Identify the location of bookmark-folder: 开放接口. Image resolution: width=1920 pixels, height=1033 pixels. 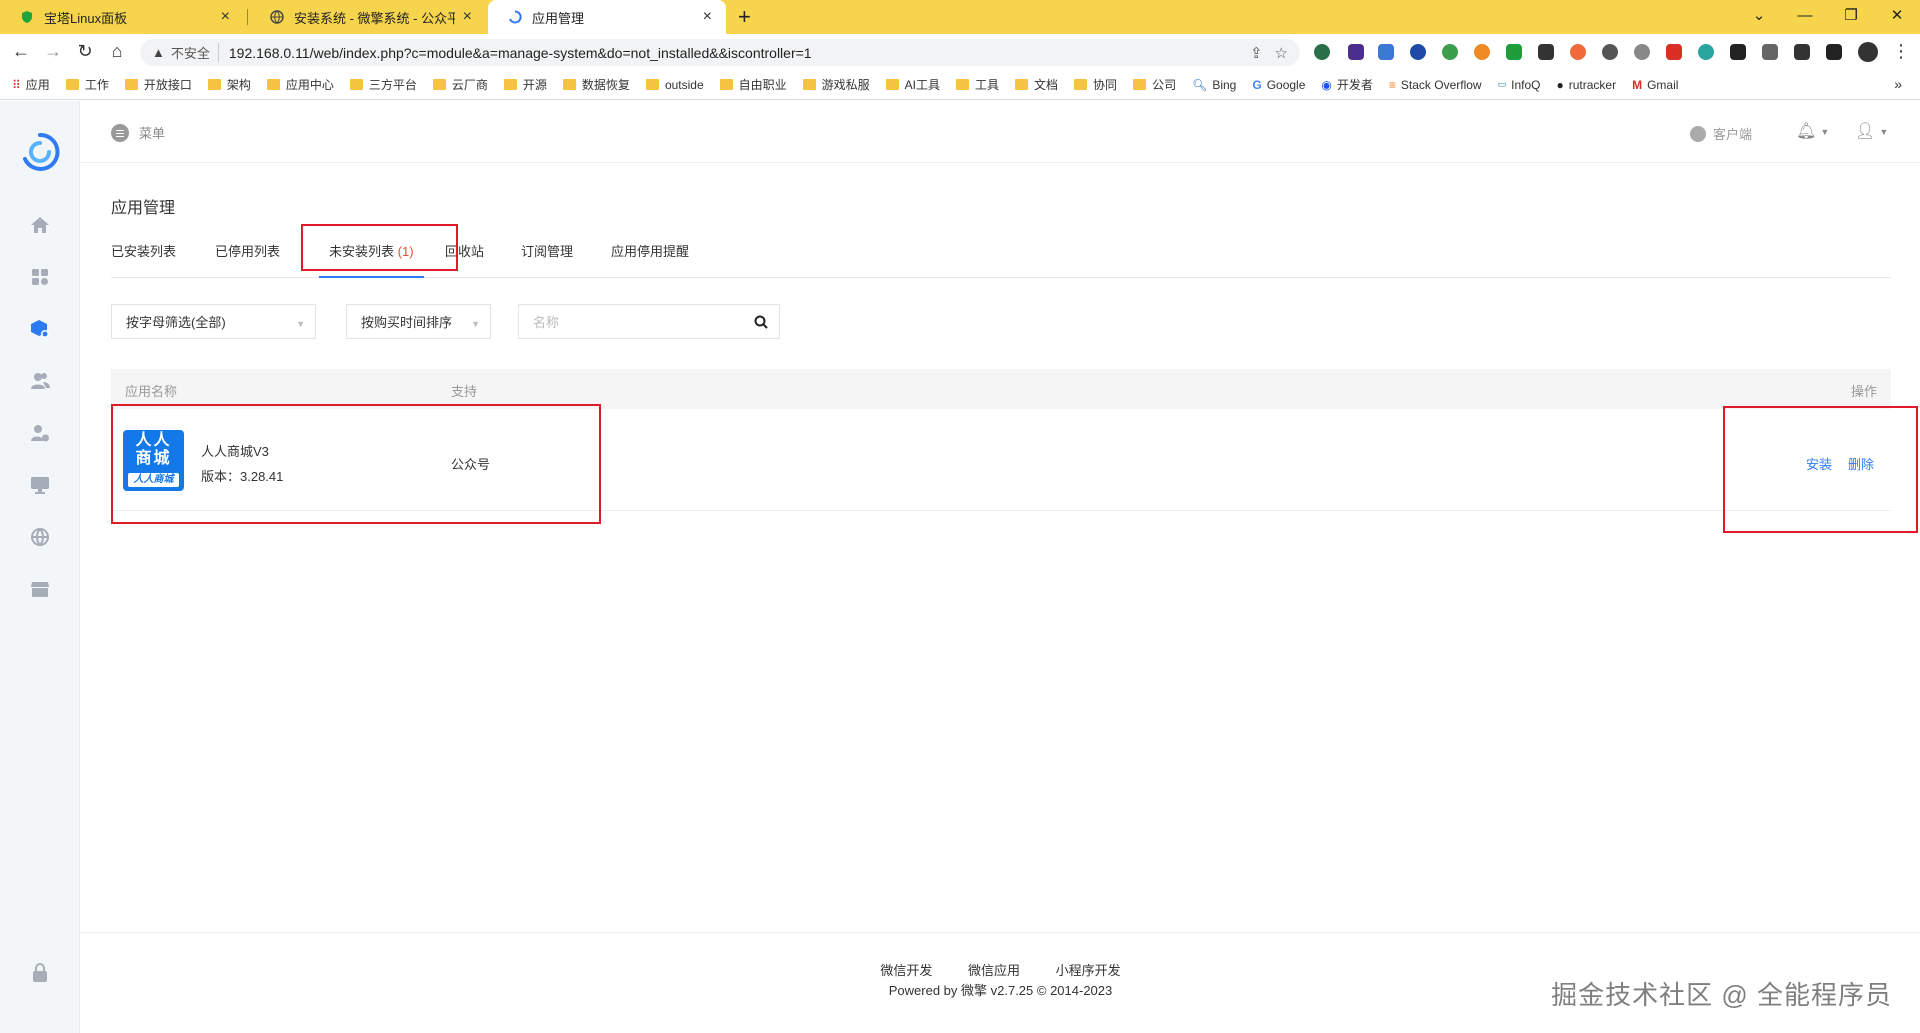
(158, 84).